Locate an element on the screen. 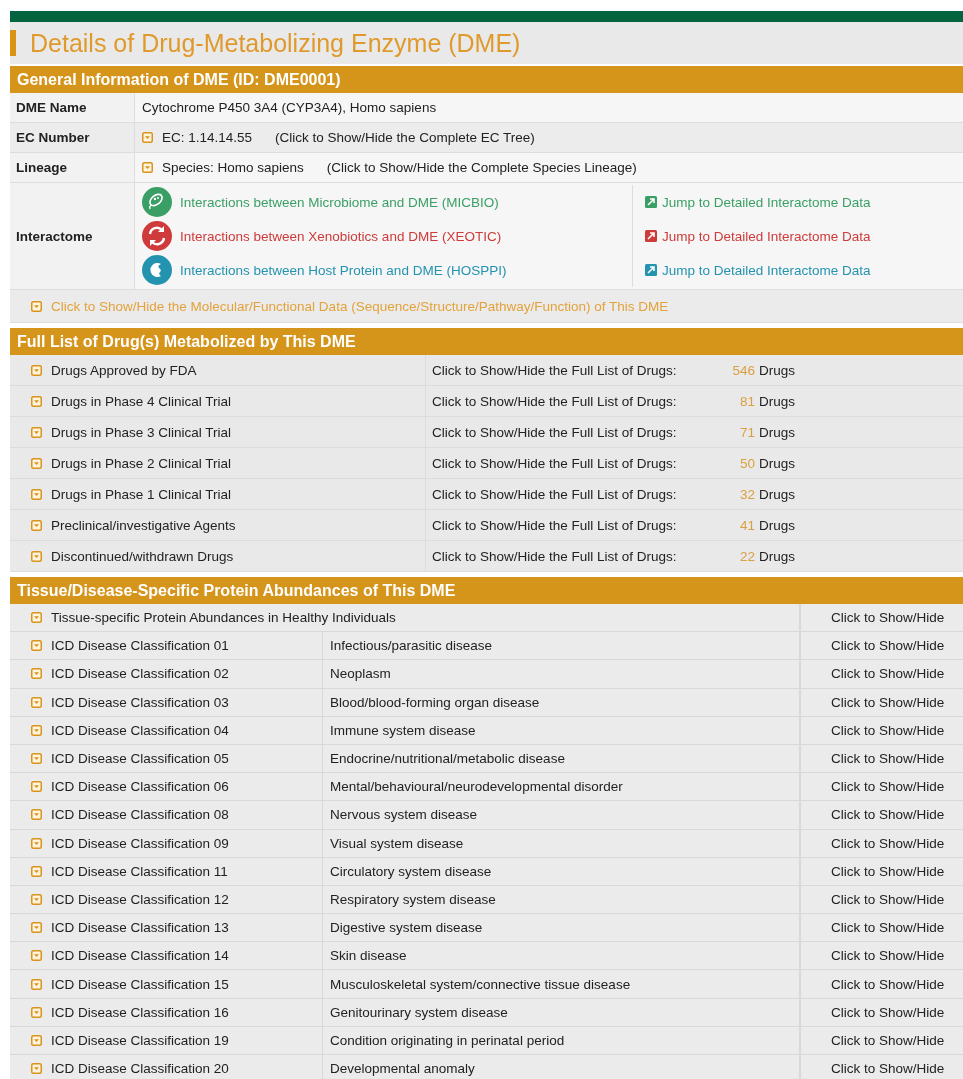 The width and height of the screenshot is (963, 1079). disease-name: Endocrine/nutritional/metabolic disease is located at coordinates (447, 759).